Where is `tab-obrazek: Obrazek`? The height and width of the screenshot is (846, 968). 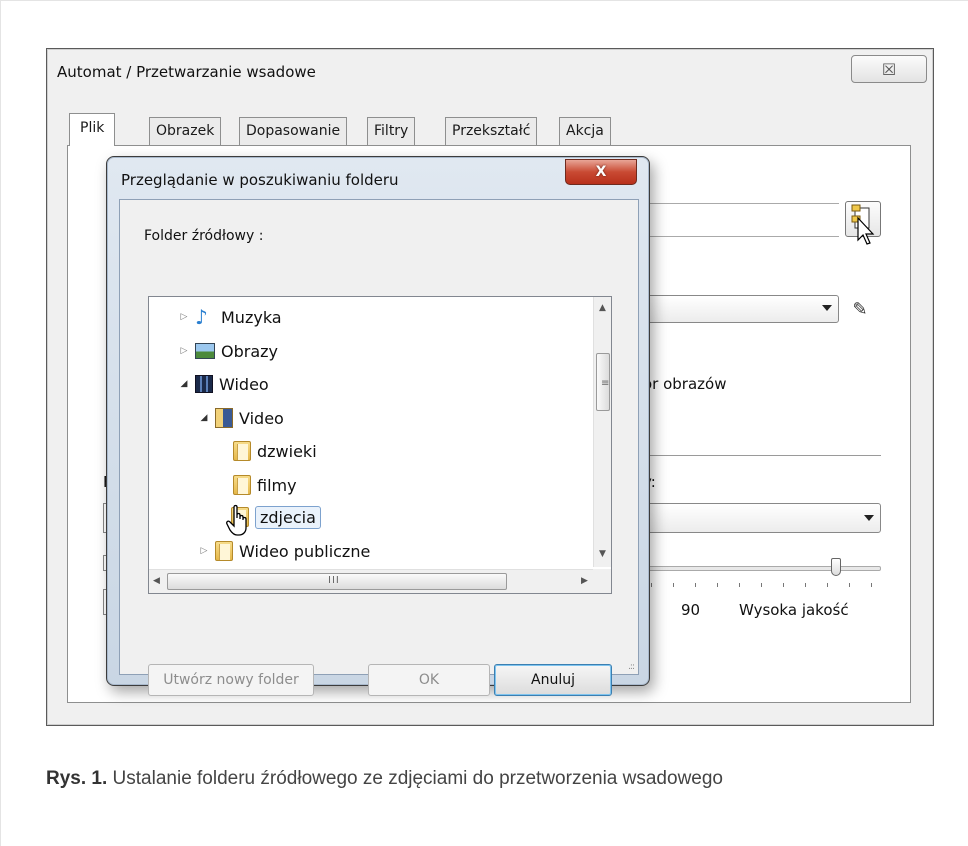 tab-obrazek: Obrazek is located at coordinates (185, 131).